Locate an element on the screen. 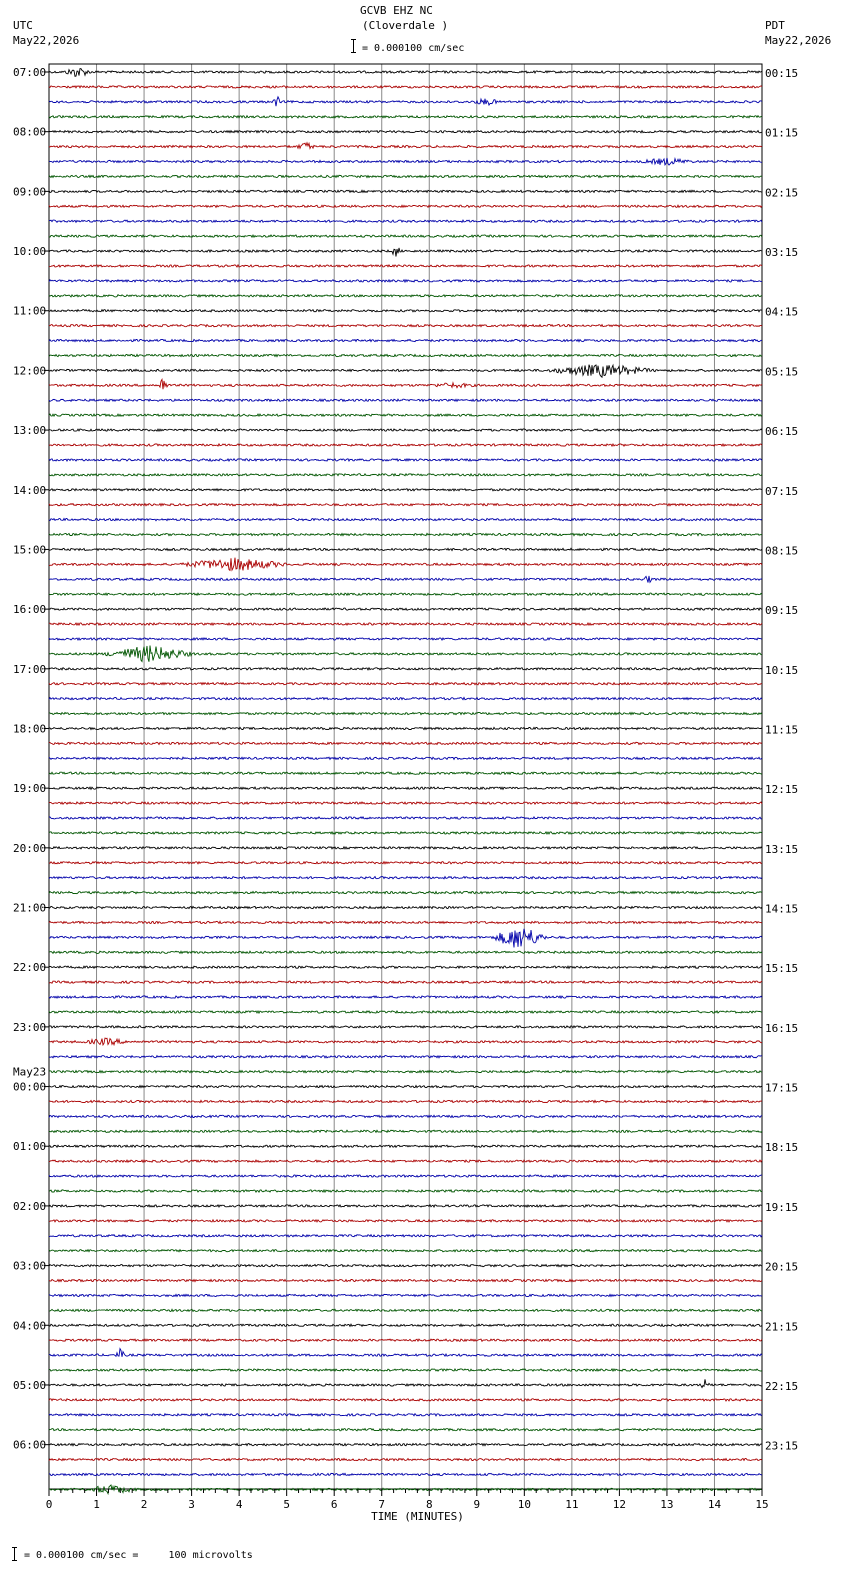 The height and width of the screenshot is (1584, 850). utc-hour-label: 19:00 is located at coordinates (29, 788).